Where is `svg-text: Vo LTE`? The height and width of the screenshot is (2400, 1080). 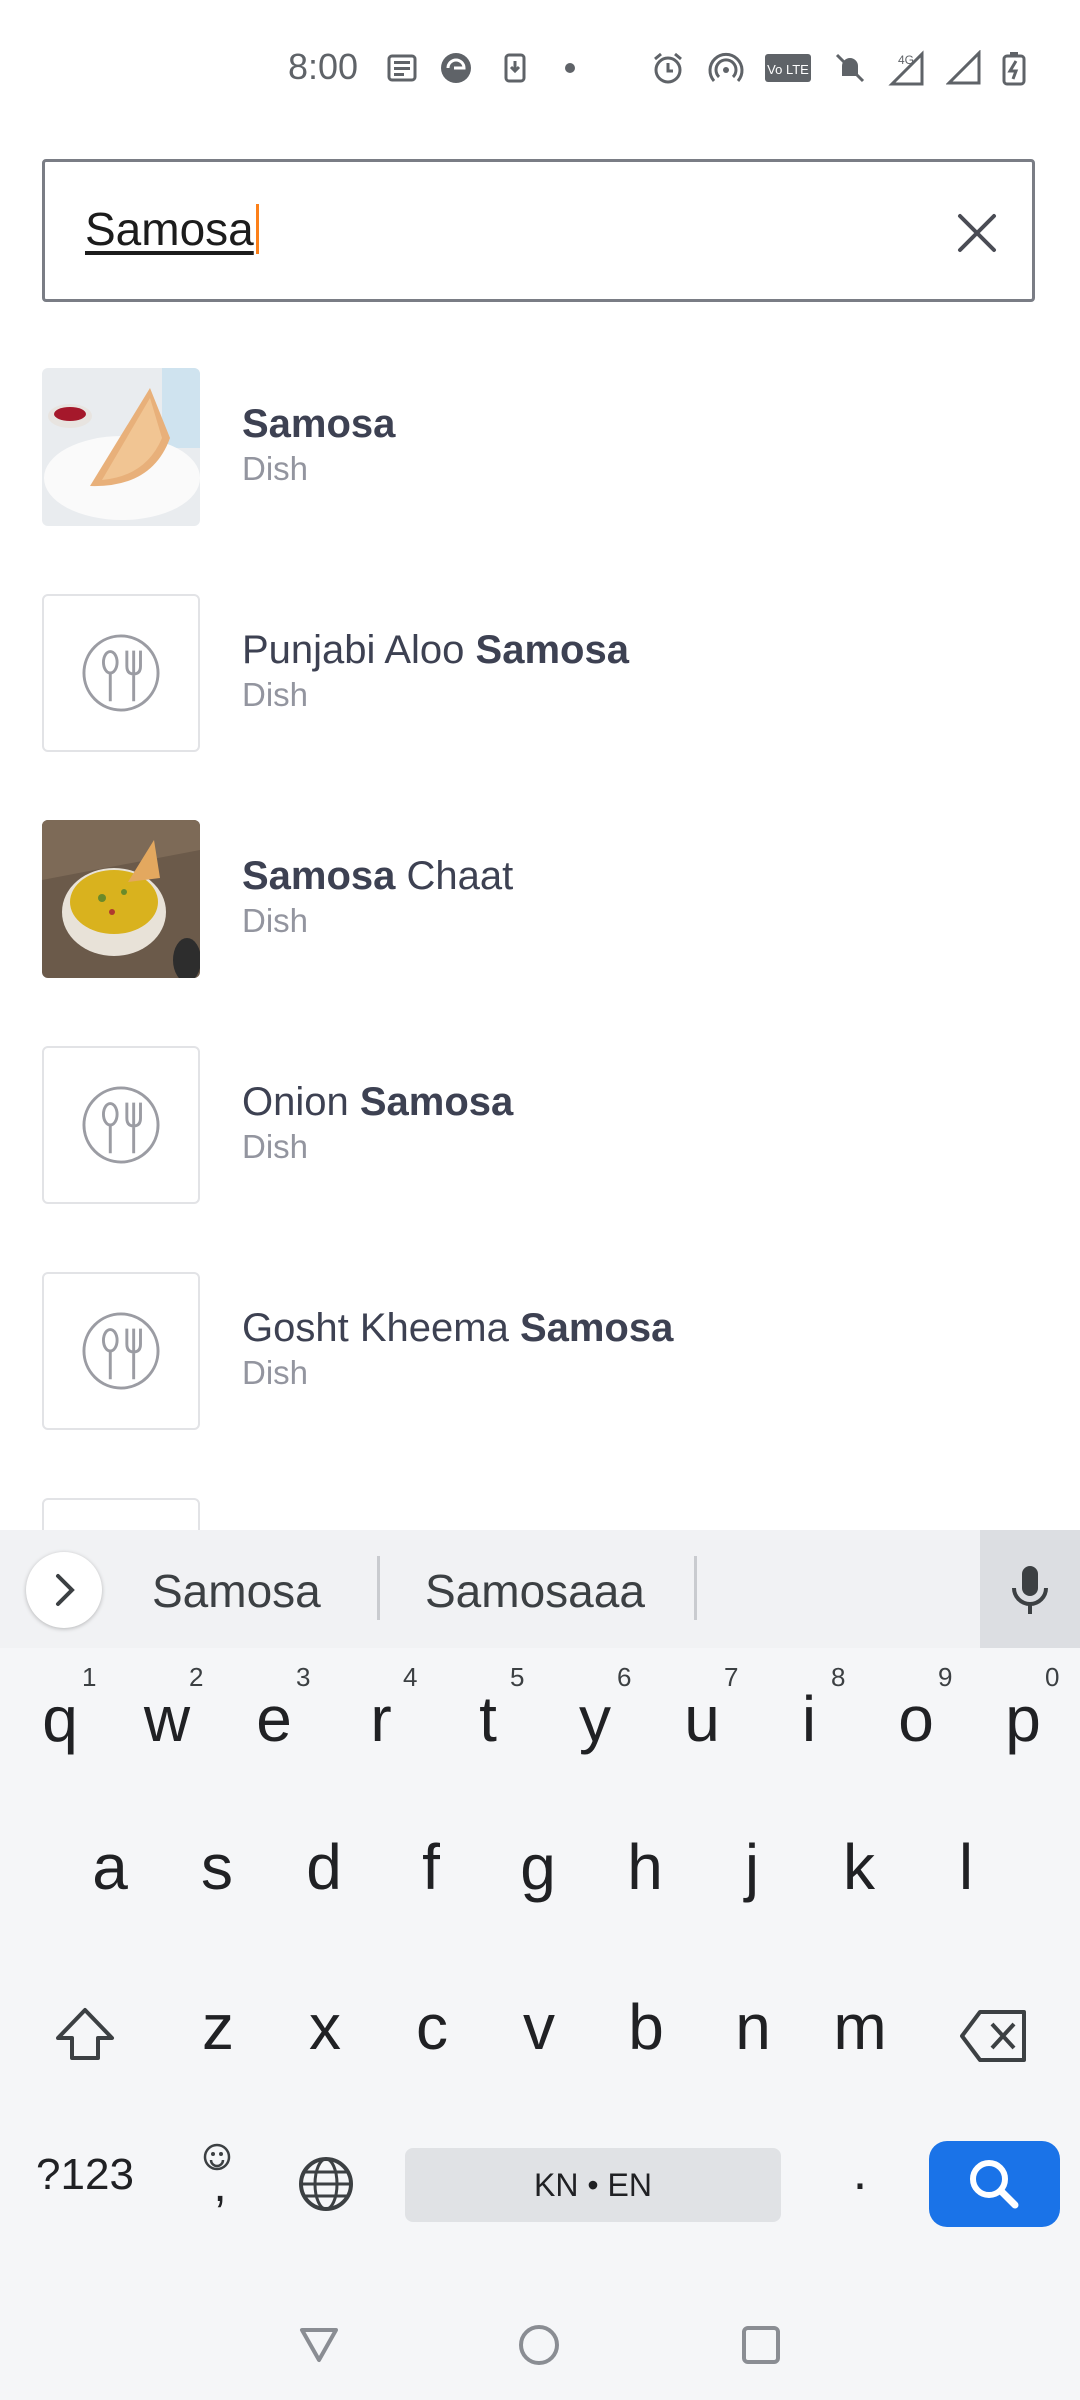 svg-text: Vo LTE is located at coordinates (788, 69).